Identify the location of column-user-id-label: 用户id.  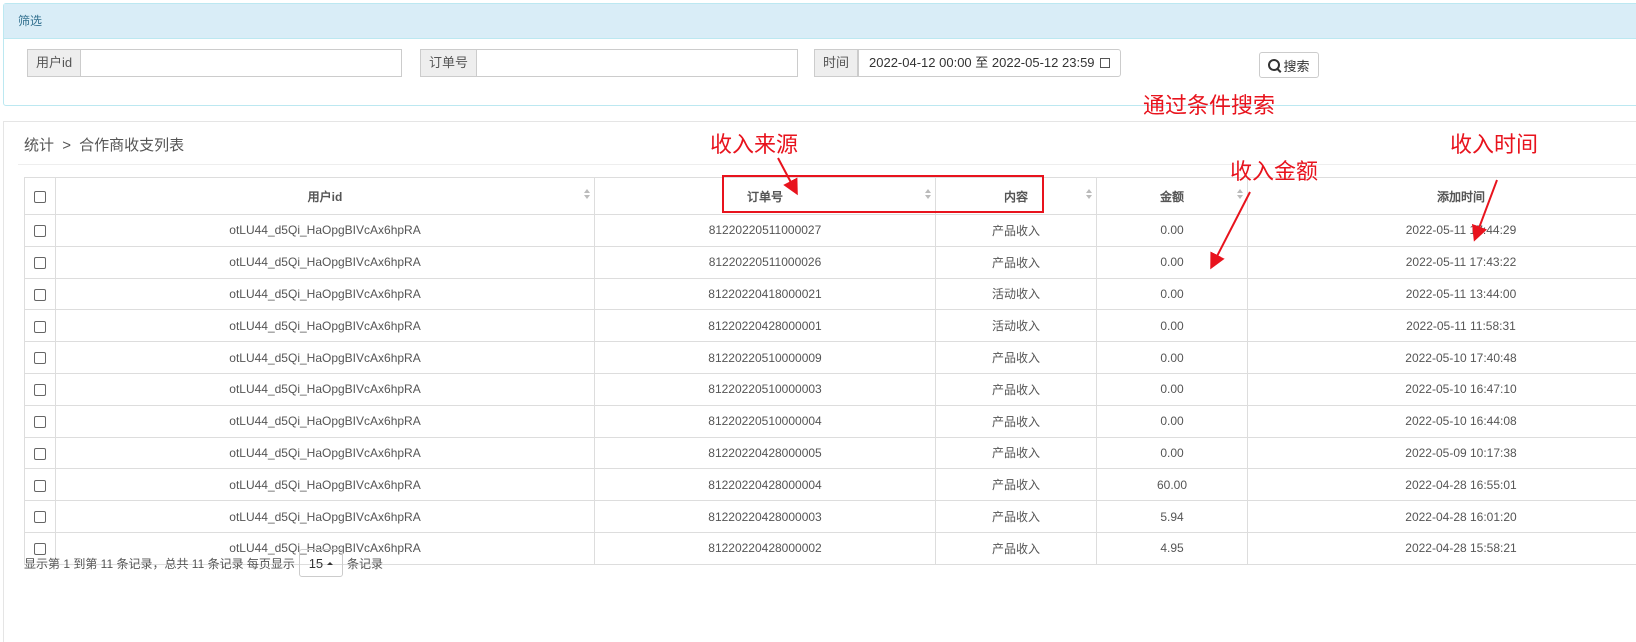
(325, 197).